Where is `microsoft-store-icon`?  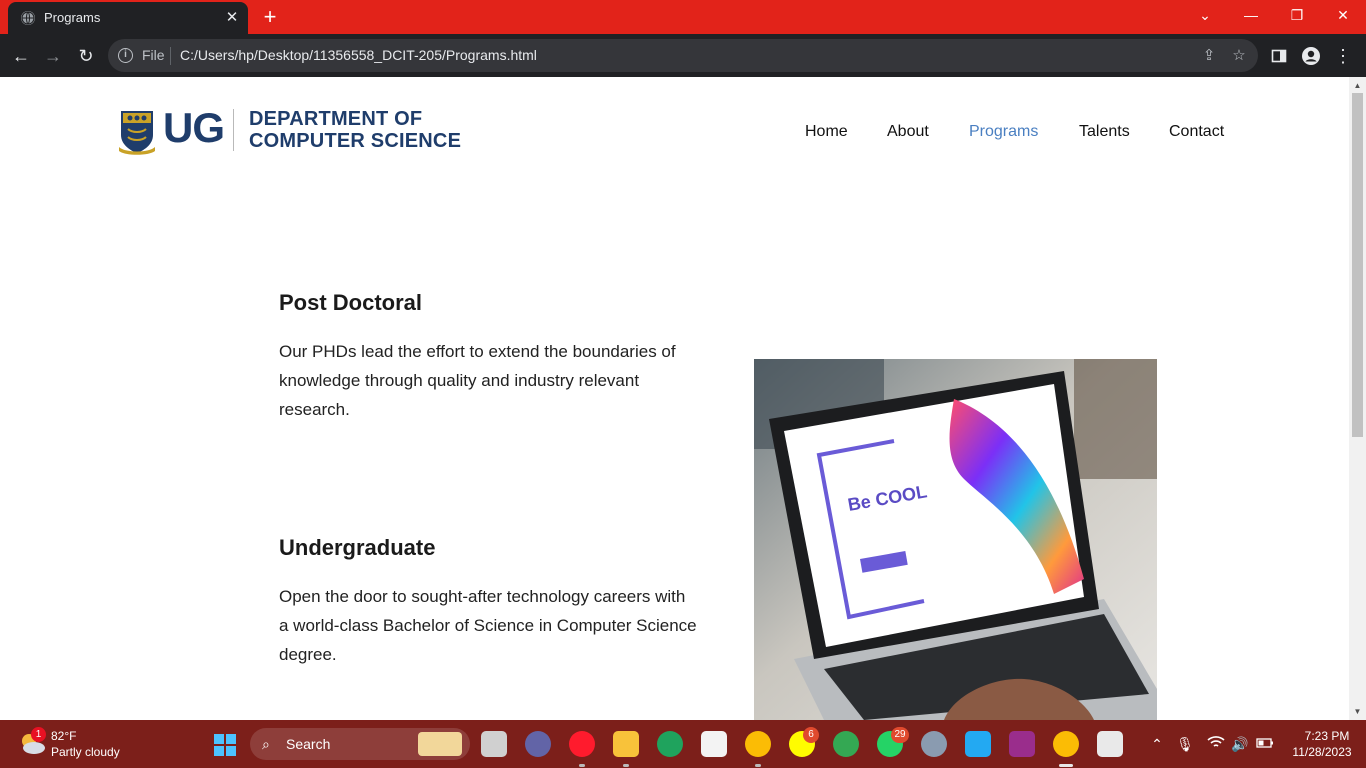 microsoft-store-icon is located at coordinates (714, 744).